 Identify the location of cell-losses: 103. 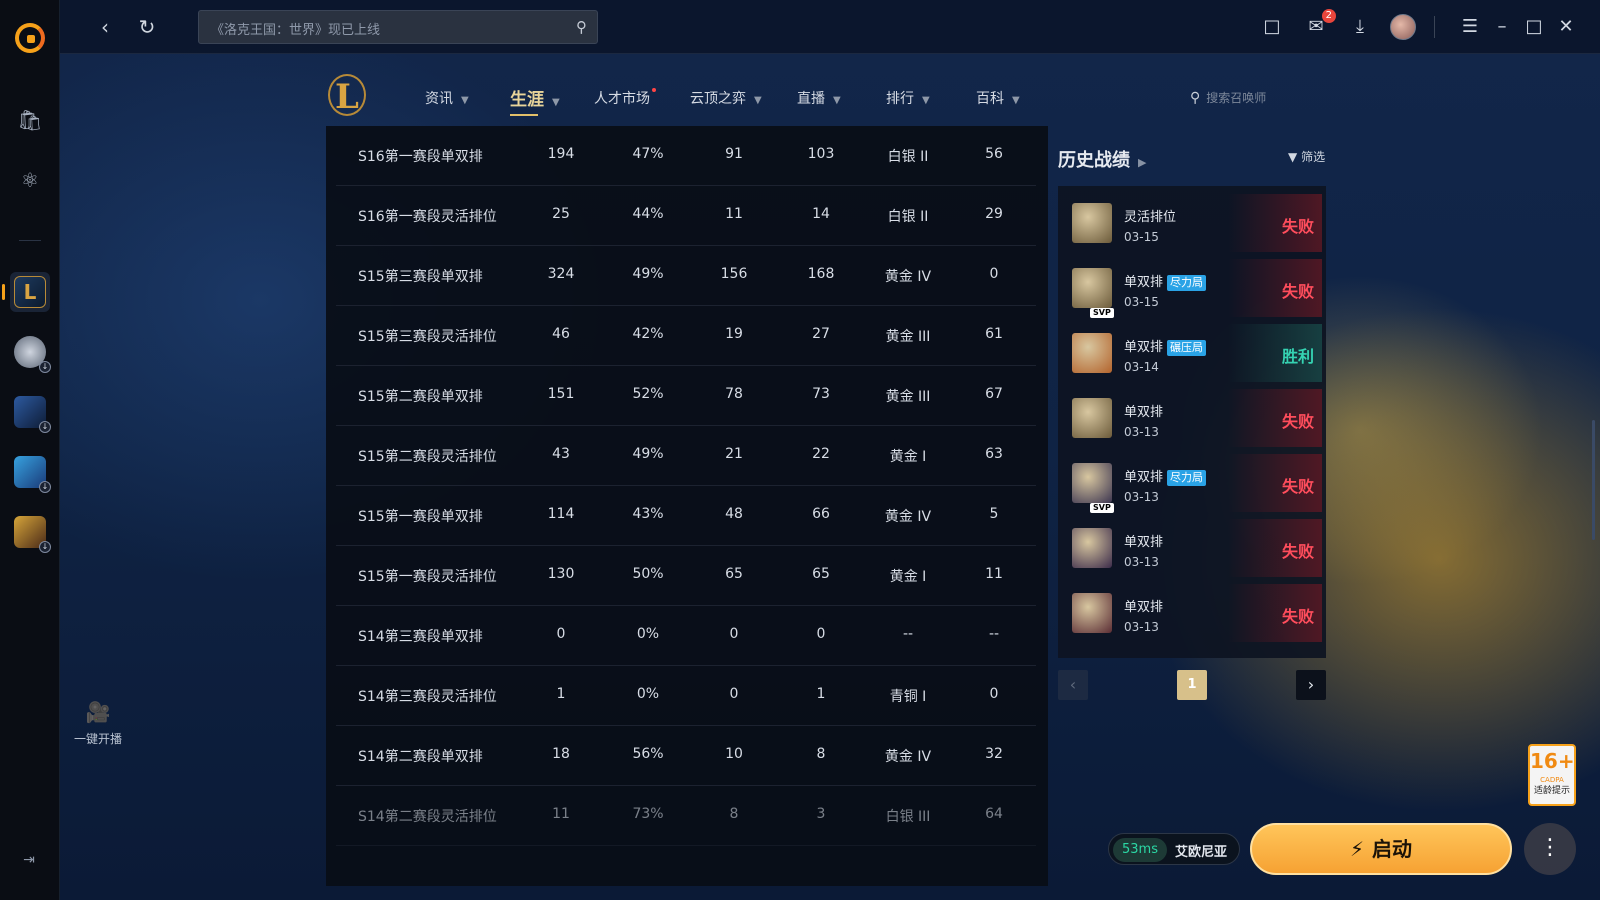
(821, 154).